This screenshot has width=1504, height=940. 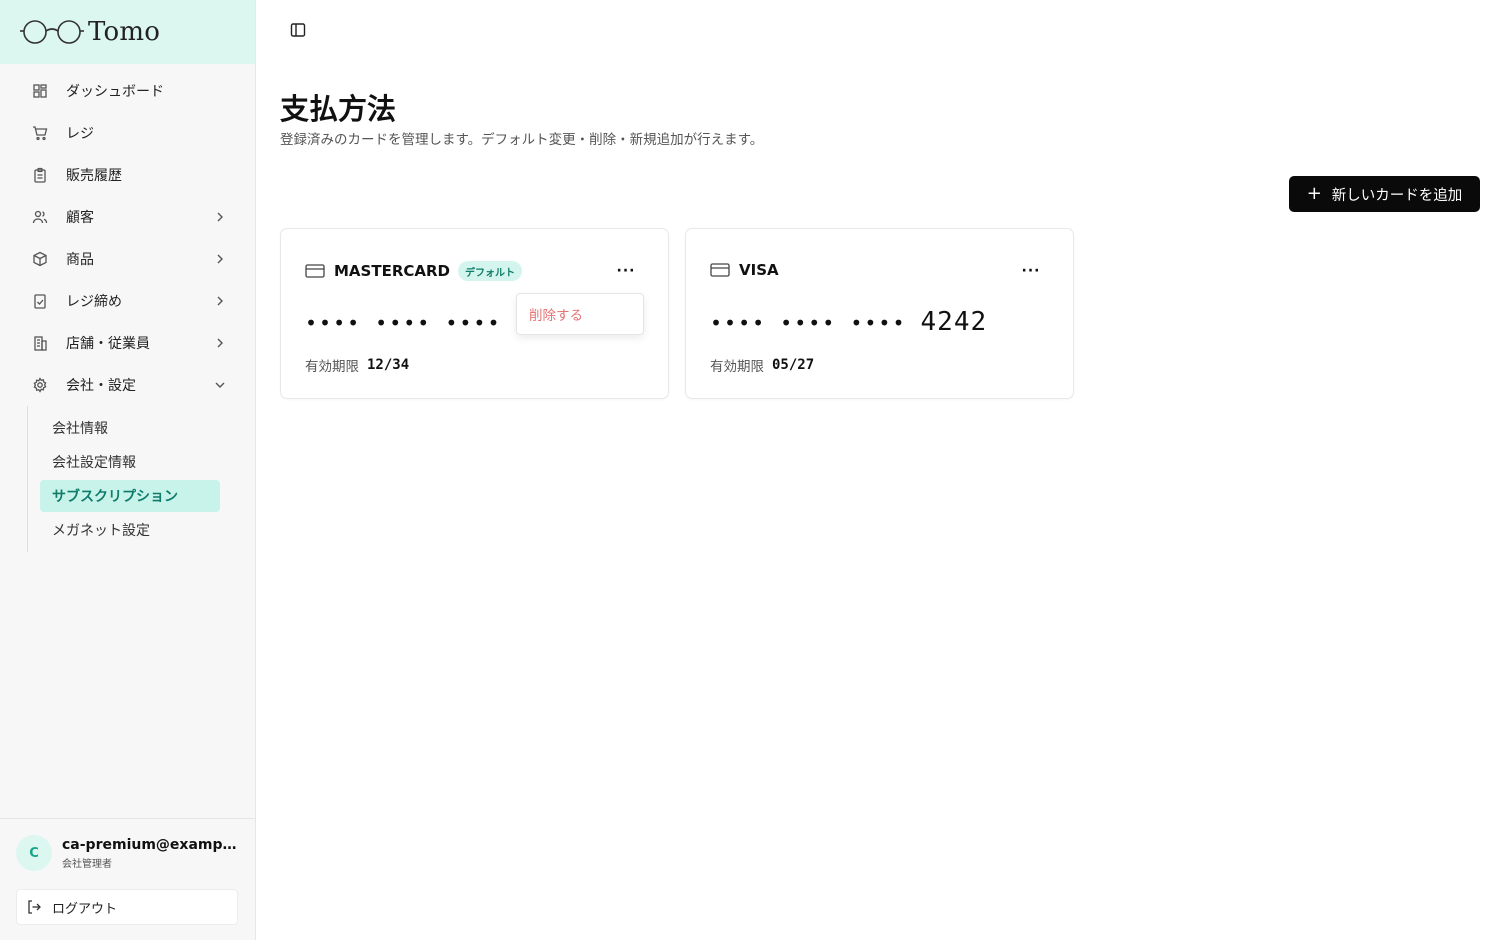 I want to click on sidebar-item-label: 会社・設定, so click(x=101, y=386).